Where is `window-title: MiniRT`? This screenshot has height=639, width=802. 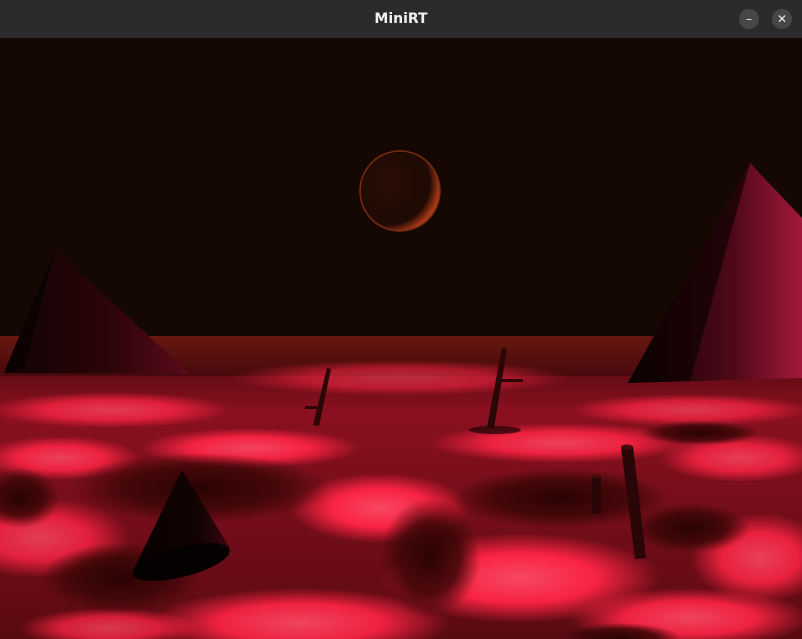
window-title: MiniRT is located at coordinates (401, 19).